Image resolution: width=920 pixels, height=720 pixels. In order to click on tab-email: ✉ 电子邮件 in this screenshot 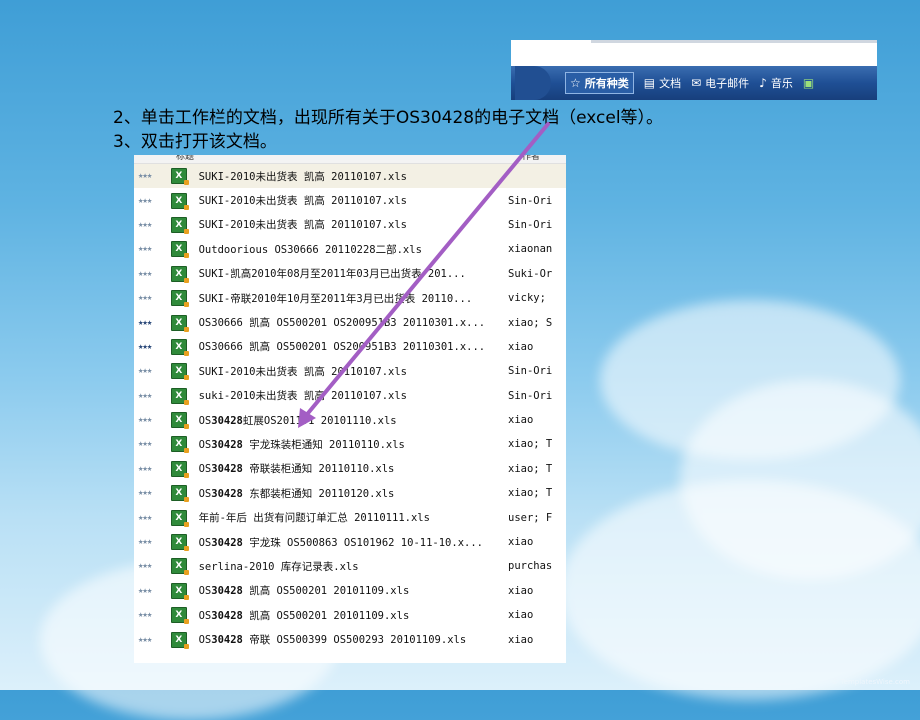, I will do `click(720, 83)`.